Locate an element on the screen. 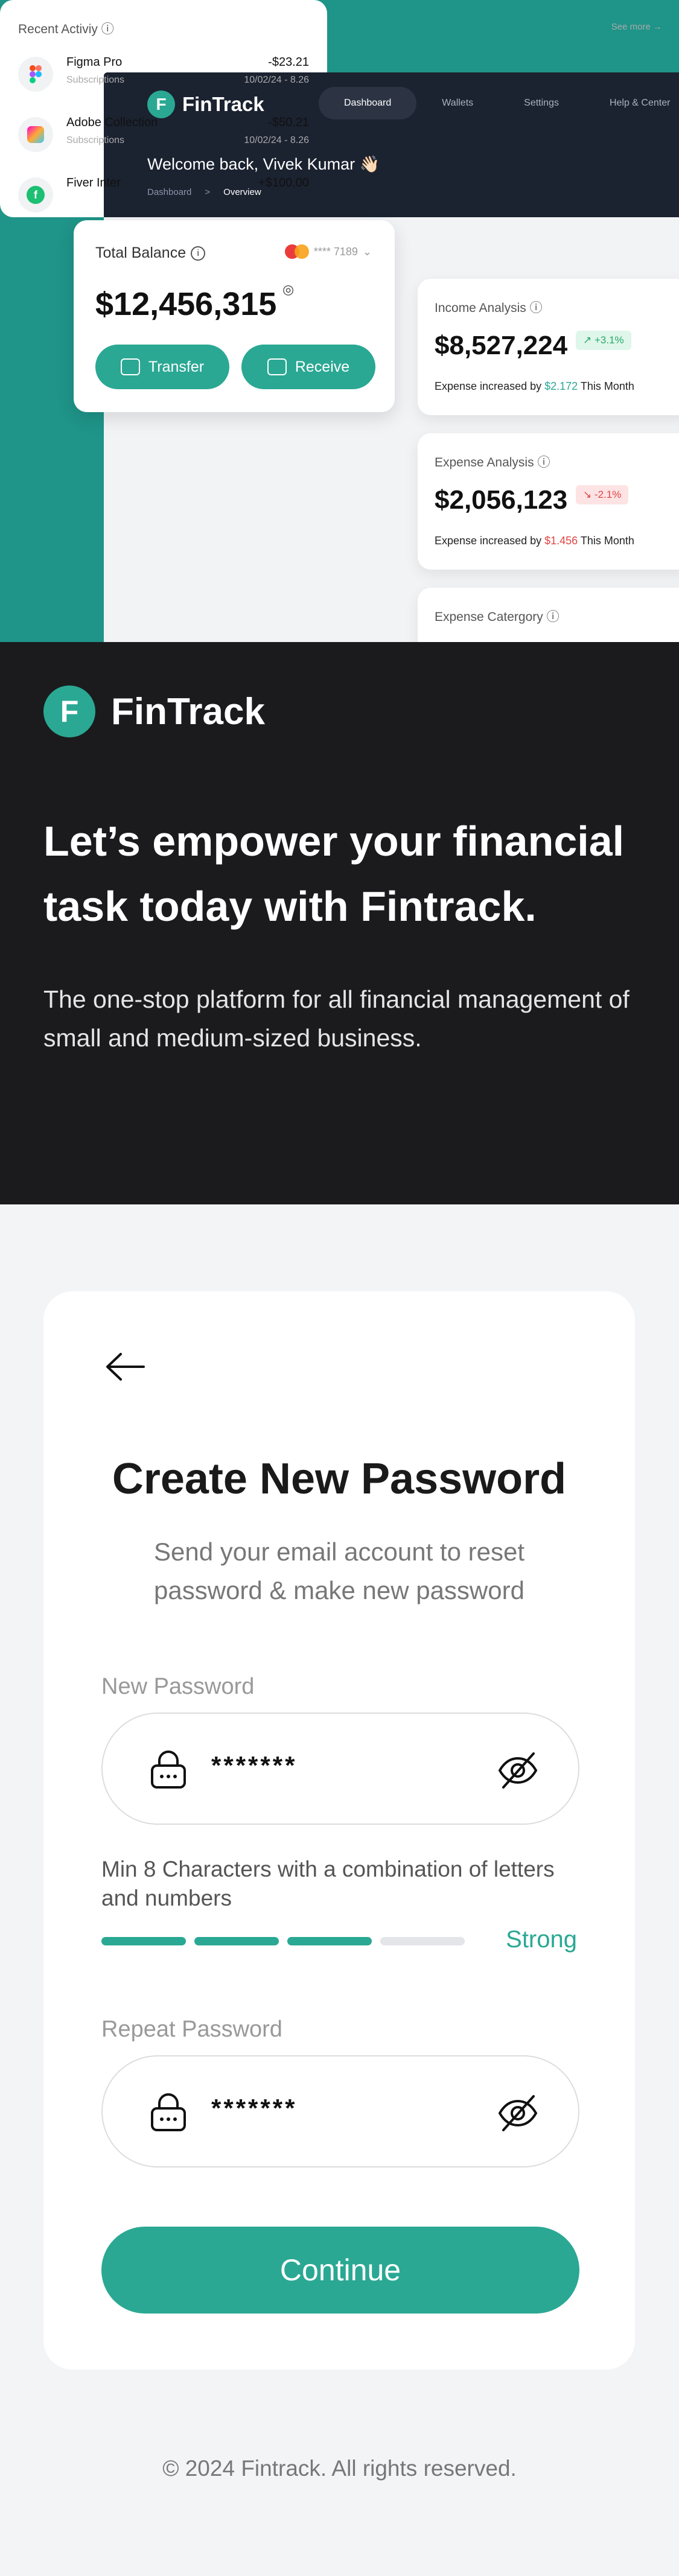 The height and width of the screenshot is (2576, 679). income-foot-a: Expense increased by is located at coordinates (488, 386).